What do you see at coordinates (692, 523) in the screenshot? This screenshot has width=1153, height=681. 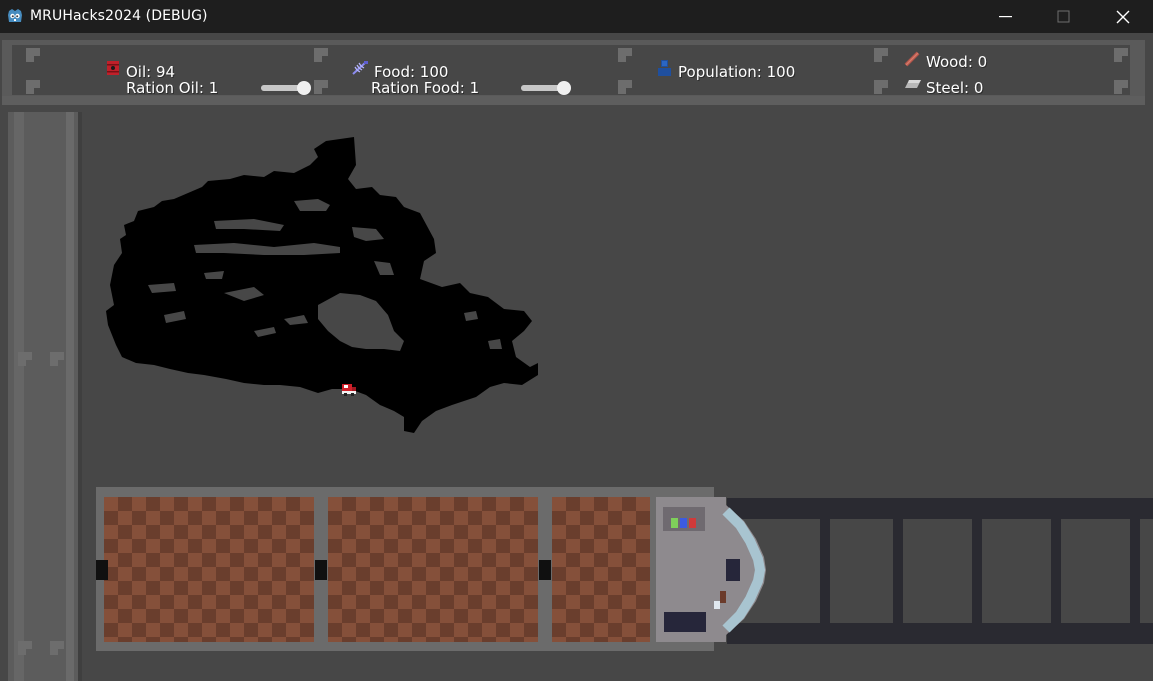 I see `status-light-red` at bounding box center [692, 523].